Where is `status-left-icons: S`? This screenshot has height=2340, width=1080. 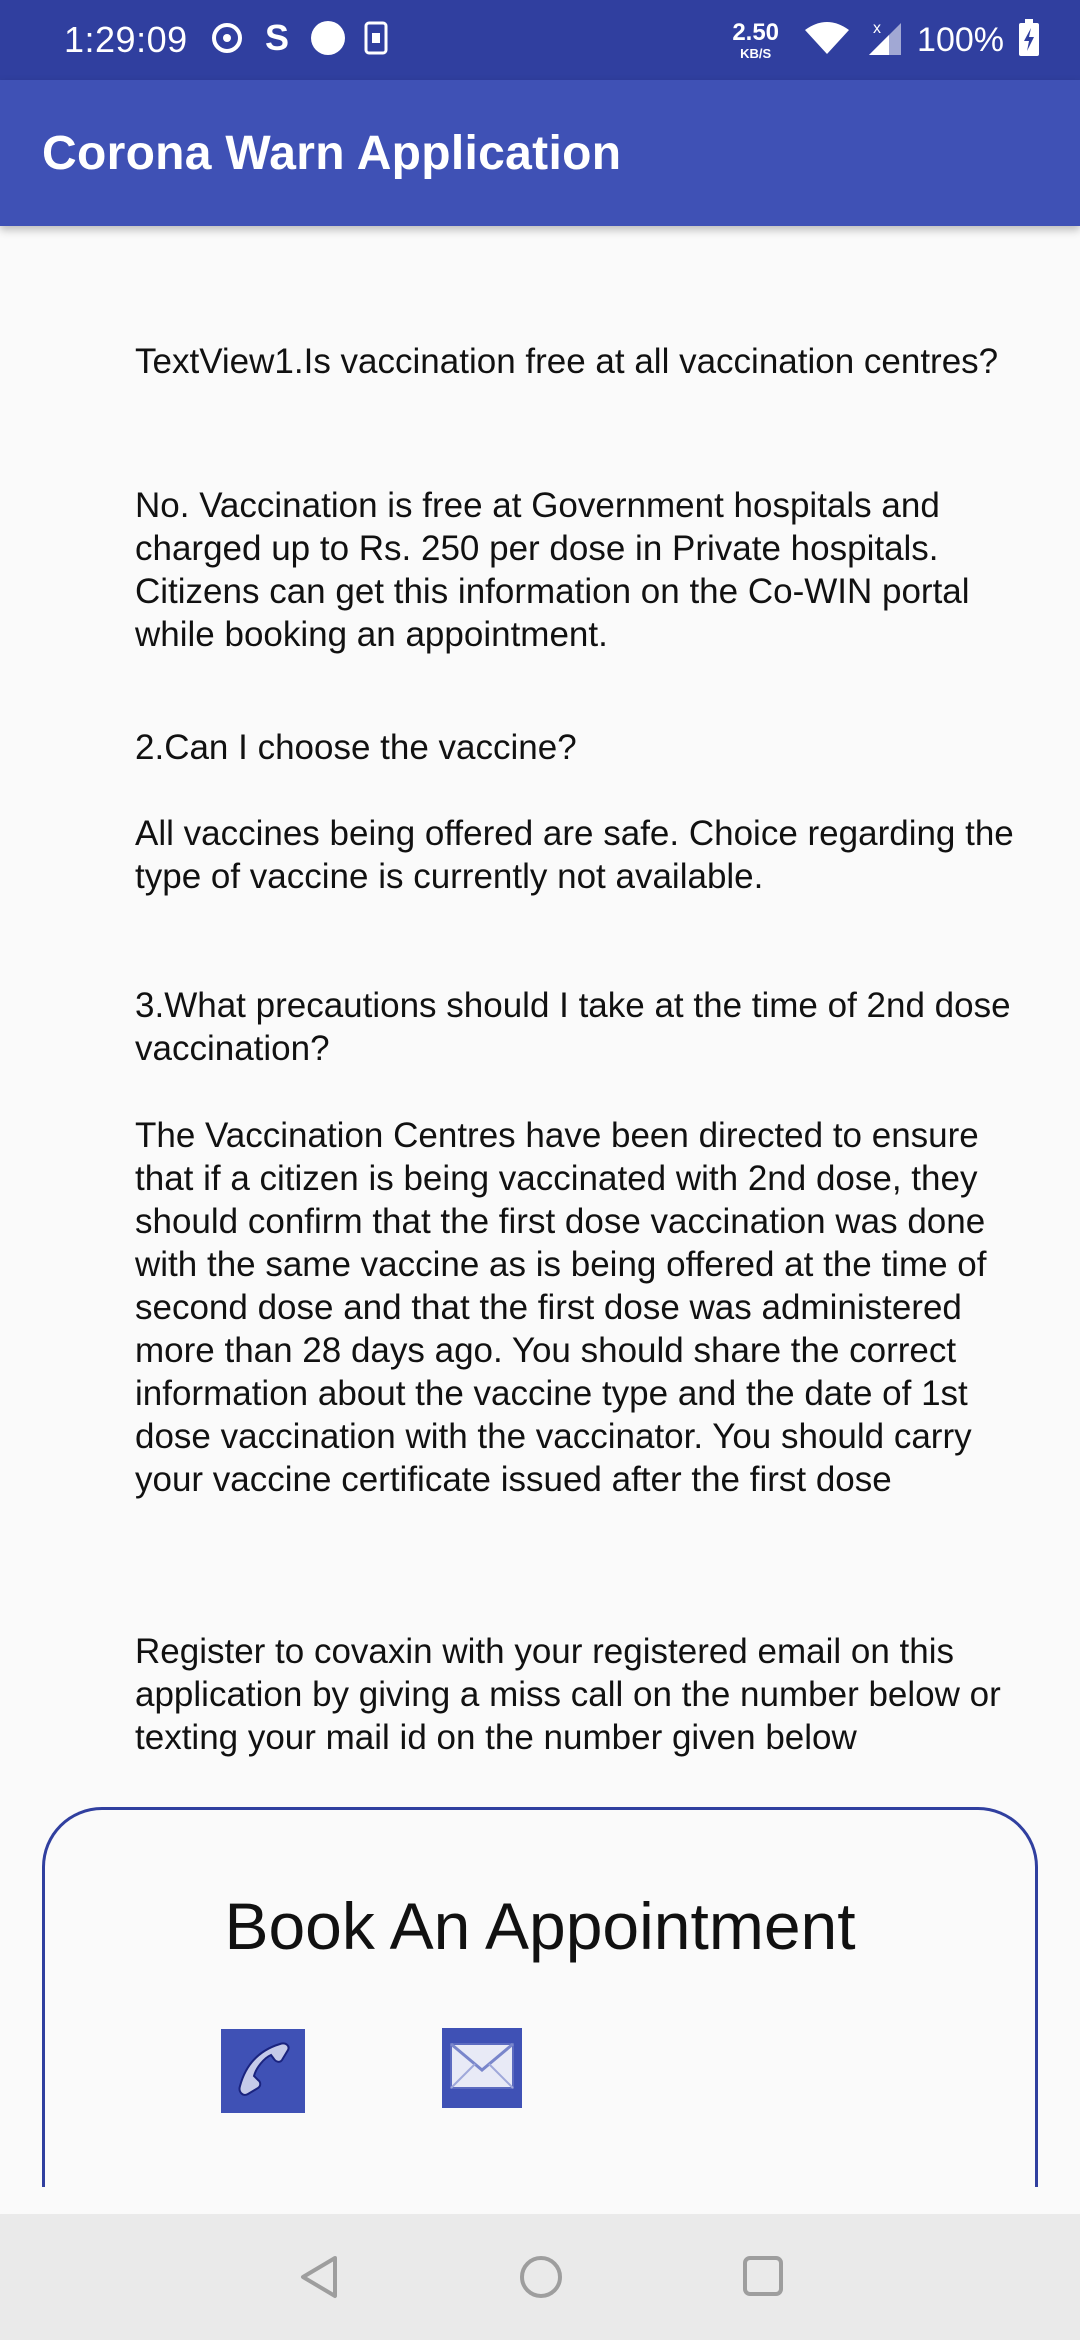 status-left-icons: S is located at coordinates (299, 39).